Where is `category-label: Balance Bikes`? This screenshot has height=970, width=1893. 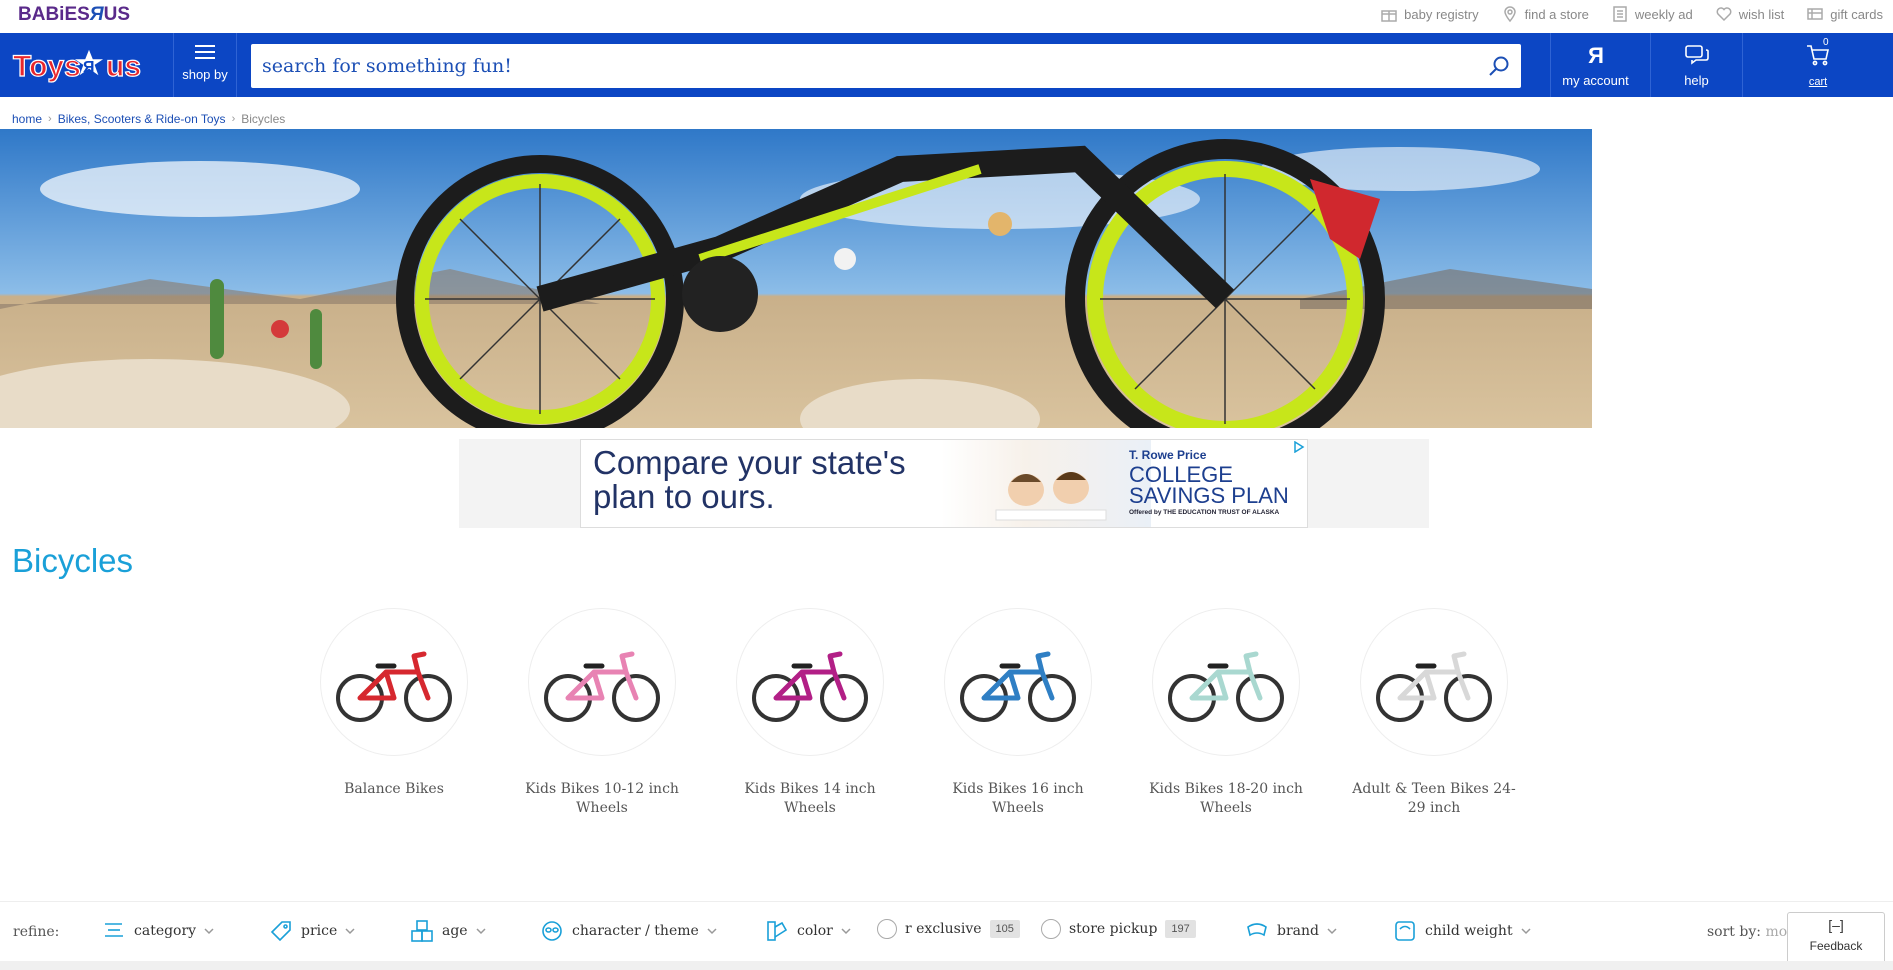 category-label: Balance Bikes is located at coordinates (394, 789).